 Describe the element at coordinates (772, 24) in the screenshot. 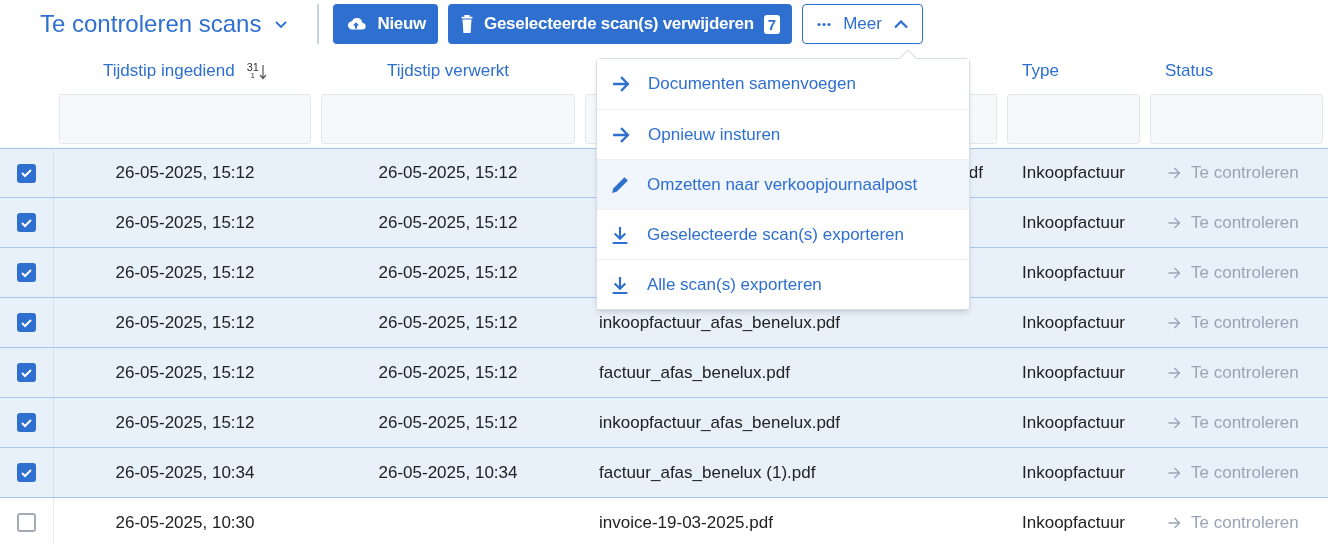

I see `count-badge: 7` at that location.